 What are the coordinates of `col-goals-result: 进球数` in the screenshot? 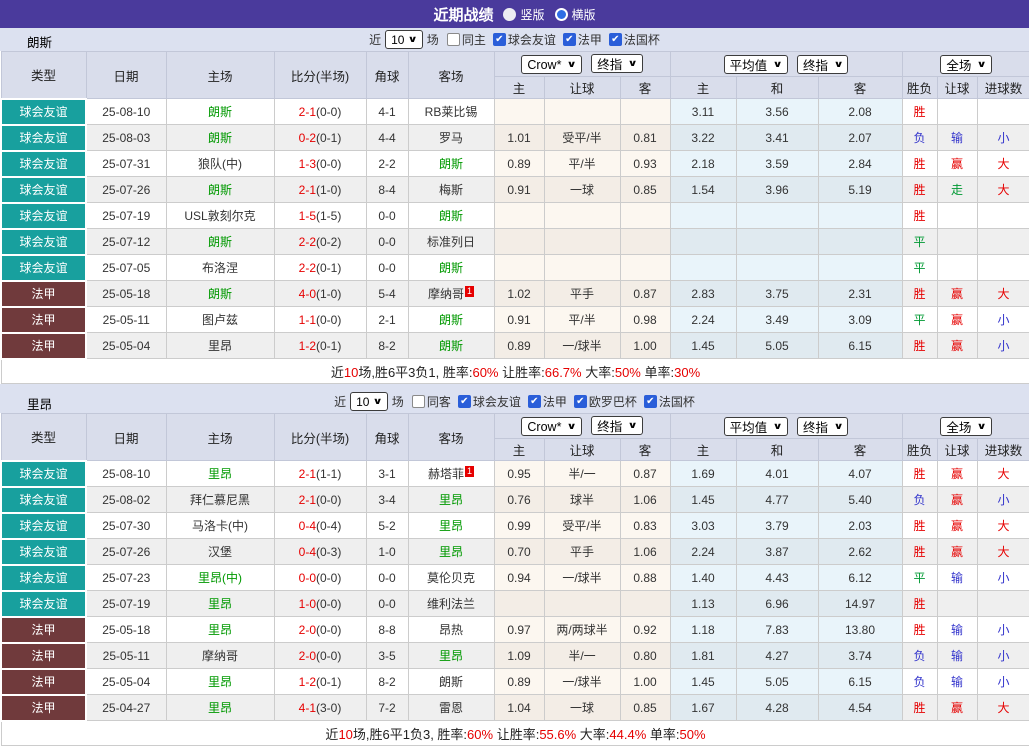 It's located at (1002, 449).